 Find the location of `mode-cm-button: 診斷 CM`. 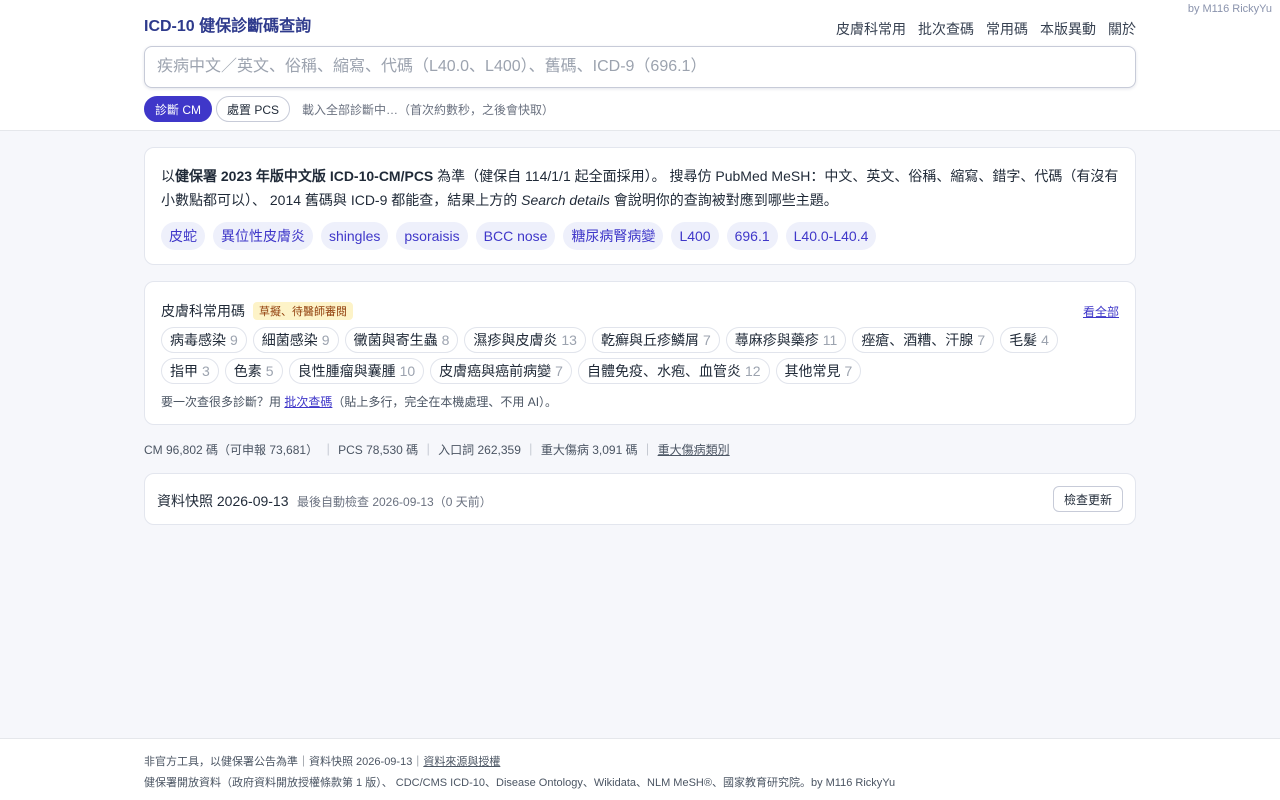

mode-cm-button: 診斷 CM is located at coordinates (178, 109).